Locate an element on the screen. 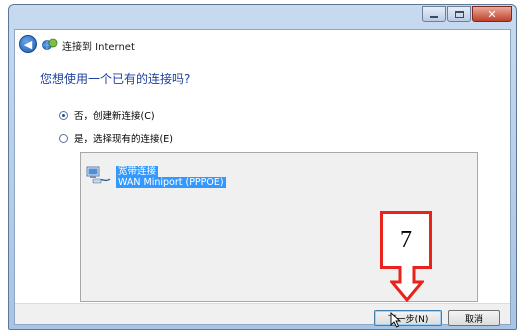  maximize-button is located at coordinates (459, 14).